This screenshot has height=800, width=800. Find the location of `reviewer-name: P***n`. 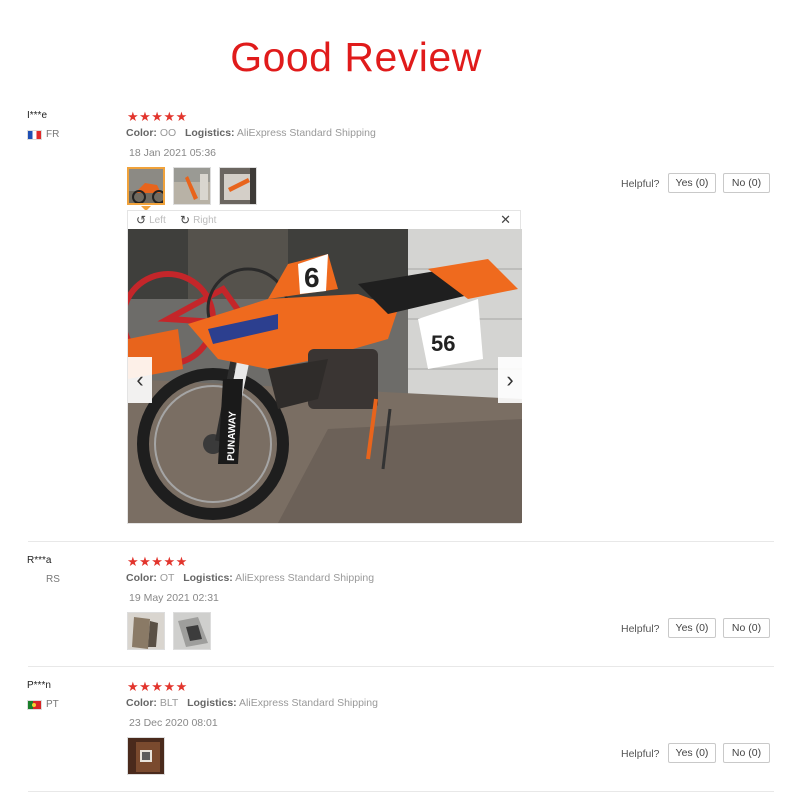

reviewer-name: P***n is located at coordinates (39, 685).